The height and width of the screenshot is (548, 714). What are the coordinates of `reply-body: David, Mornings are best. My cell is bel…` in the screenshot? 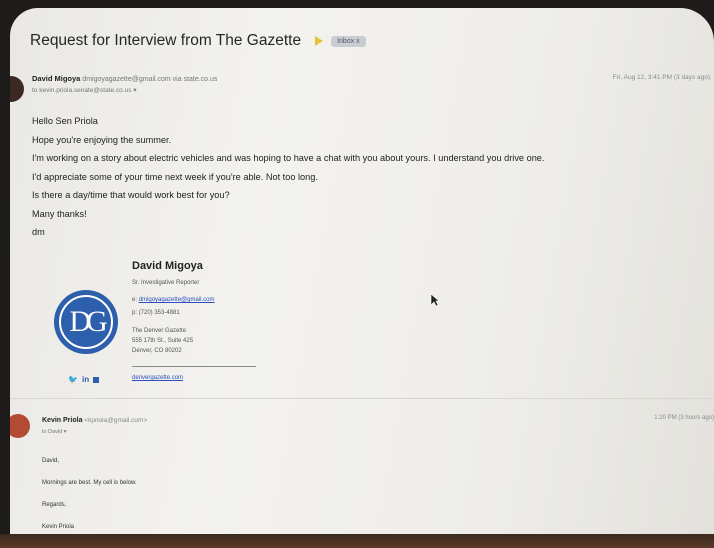 It's located at (89, 494).